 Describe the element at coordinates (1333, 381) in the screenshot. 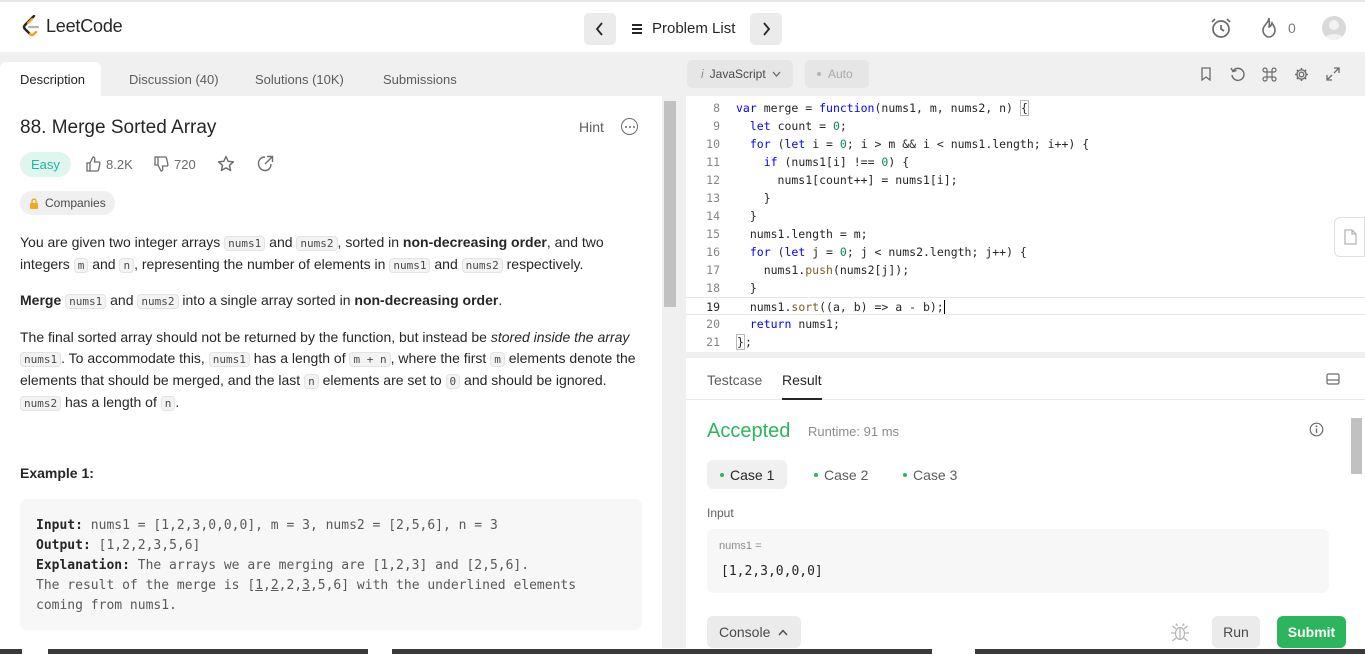

I see `layout-icon` at that location.